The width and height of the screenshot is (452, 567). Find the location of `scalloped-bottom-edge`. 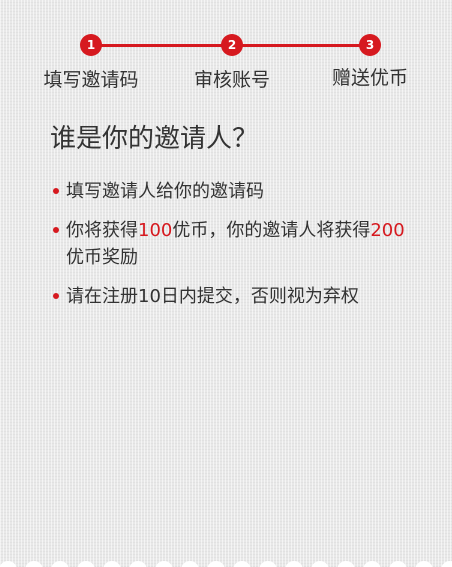

scalloped-bottom-edge is located at coordinates (226, 564).